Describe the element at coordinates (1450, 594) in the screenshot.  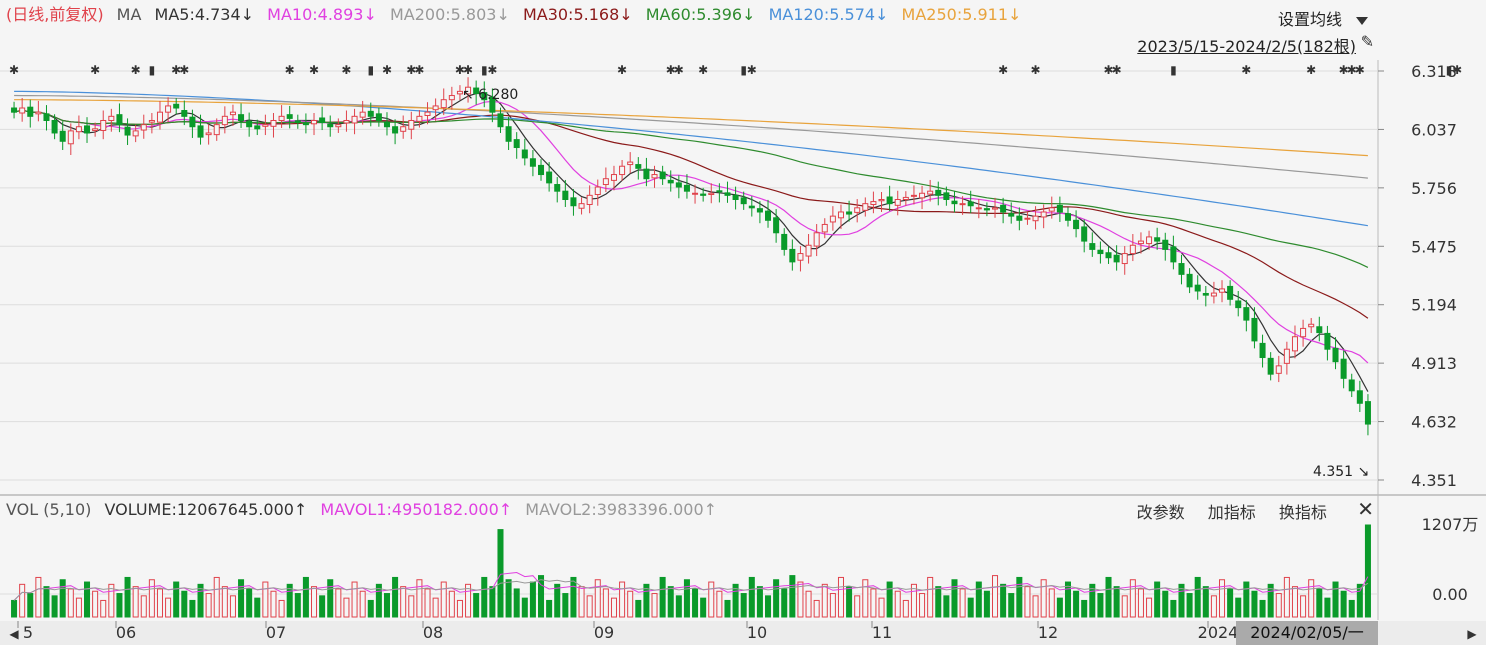
I see `volume-tick-label: 0.00` at that location.